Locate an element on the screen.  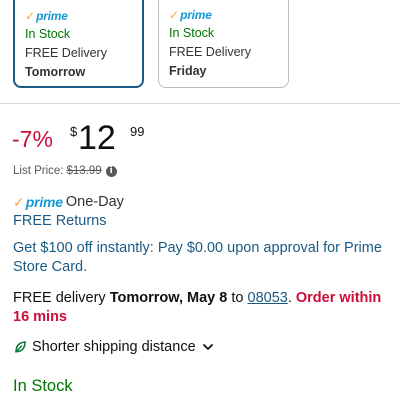
delivery-option-tomorrow: ✓ prime In Stock FREE Delivery Tomorrow is located at coordinates (78, 44).